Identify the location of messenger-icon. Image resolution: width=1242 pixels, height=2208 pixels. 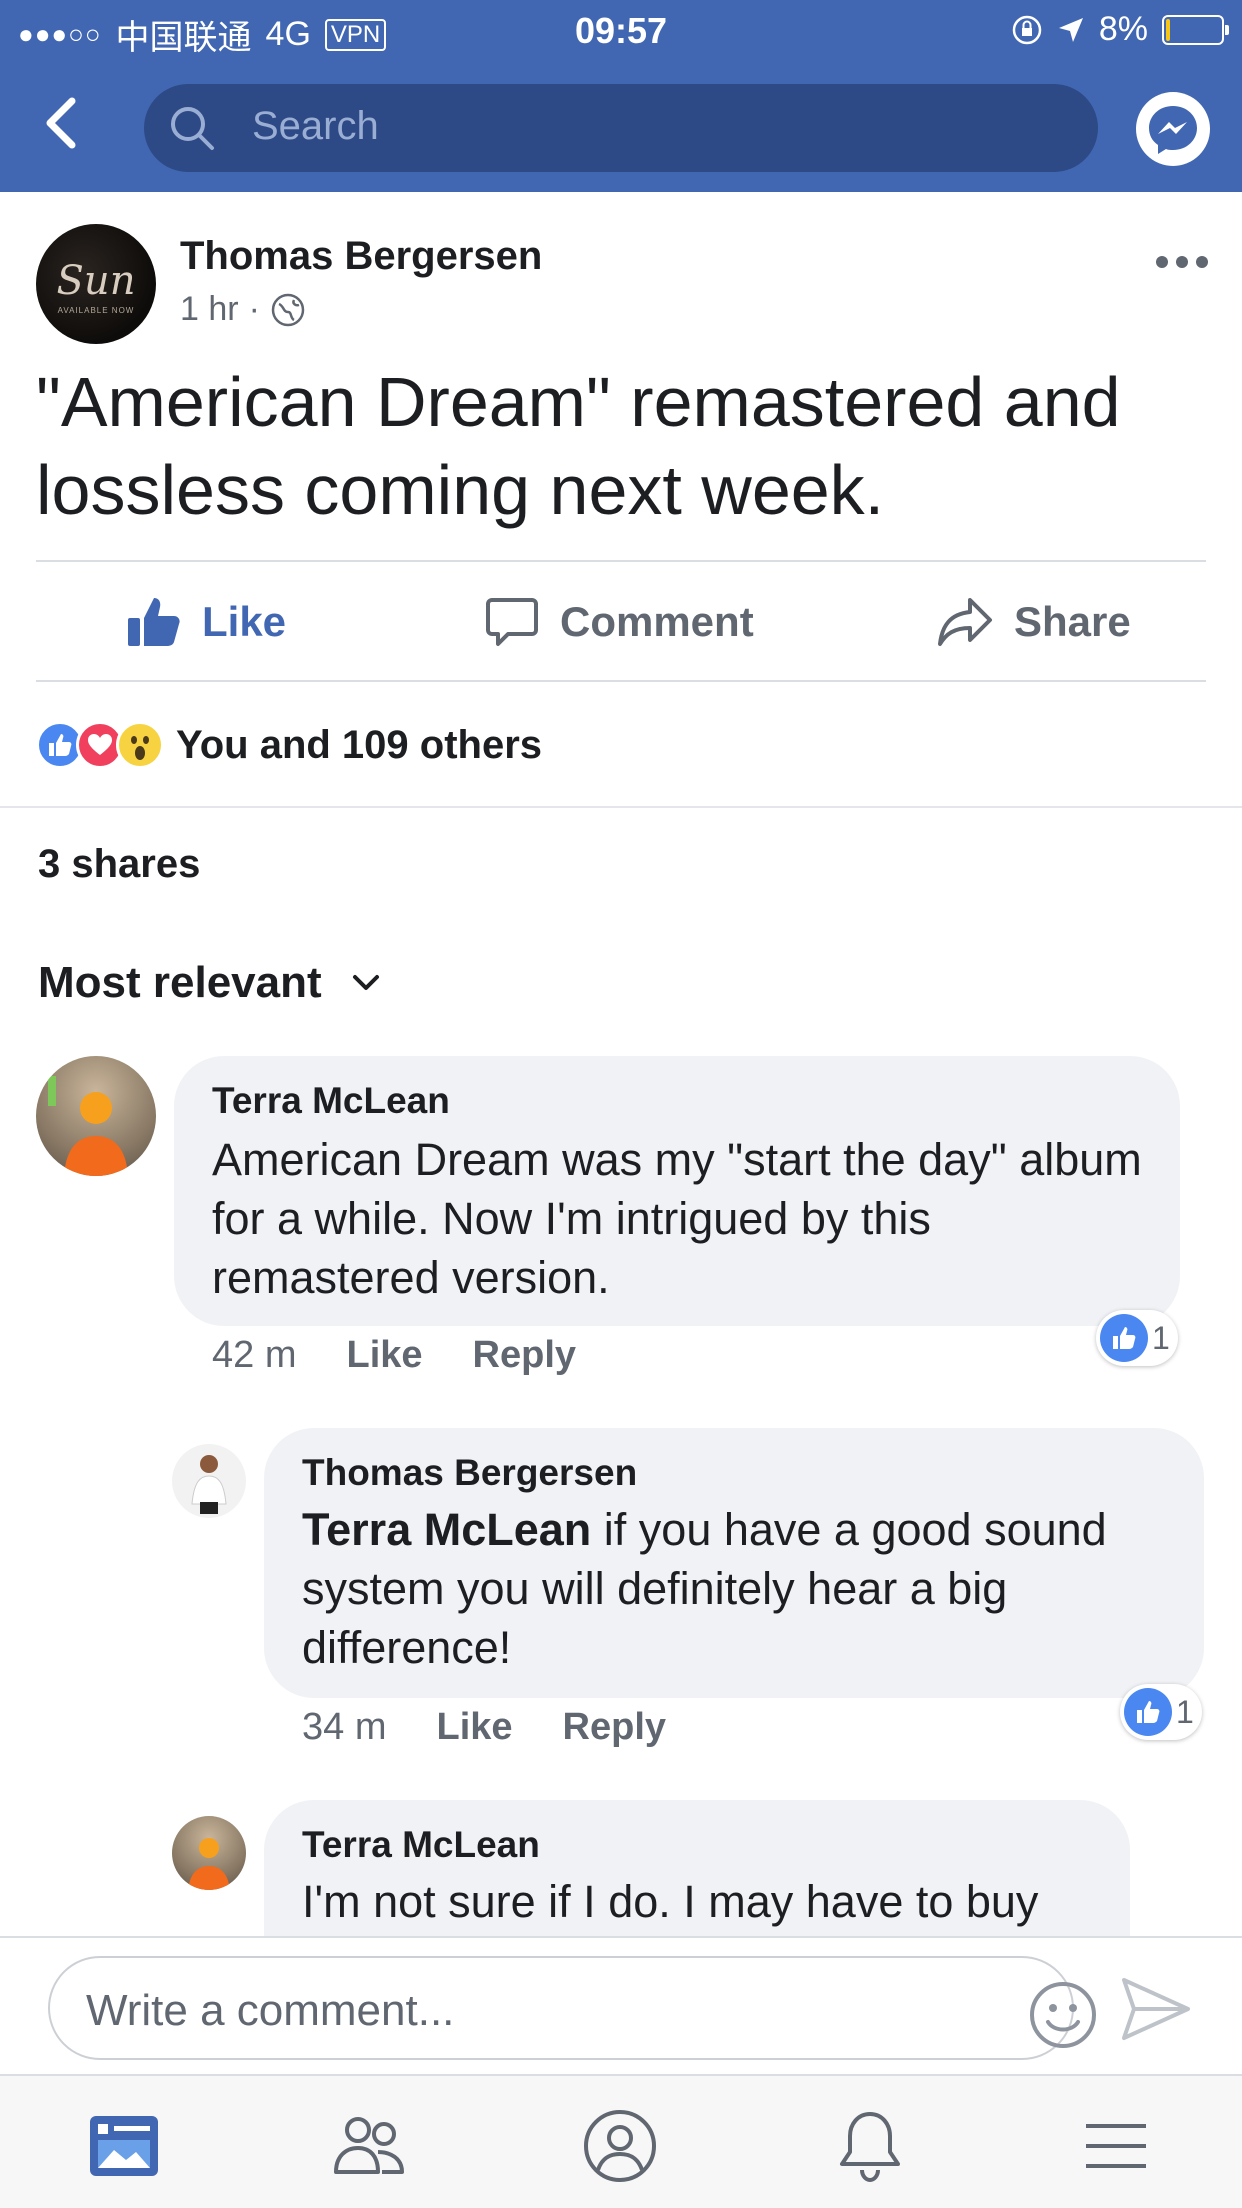
(1173, 130).